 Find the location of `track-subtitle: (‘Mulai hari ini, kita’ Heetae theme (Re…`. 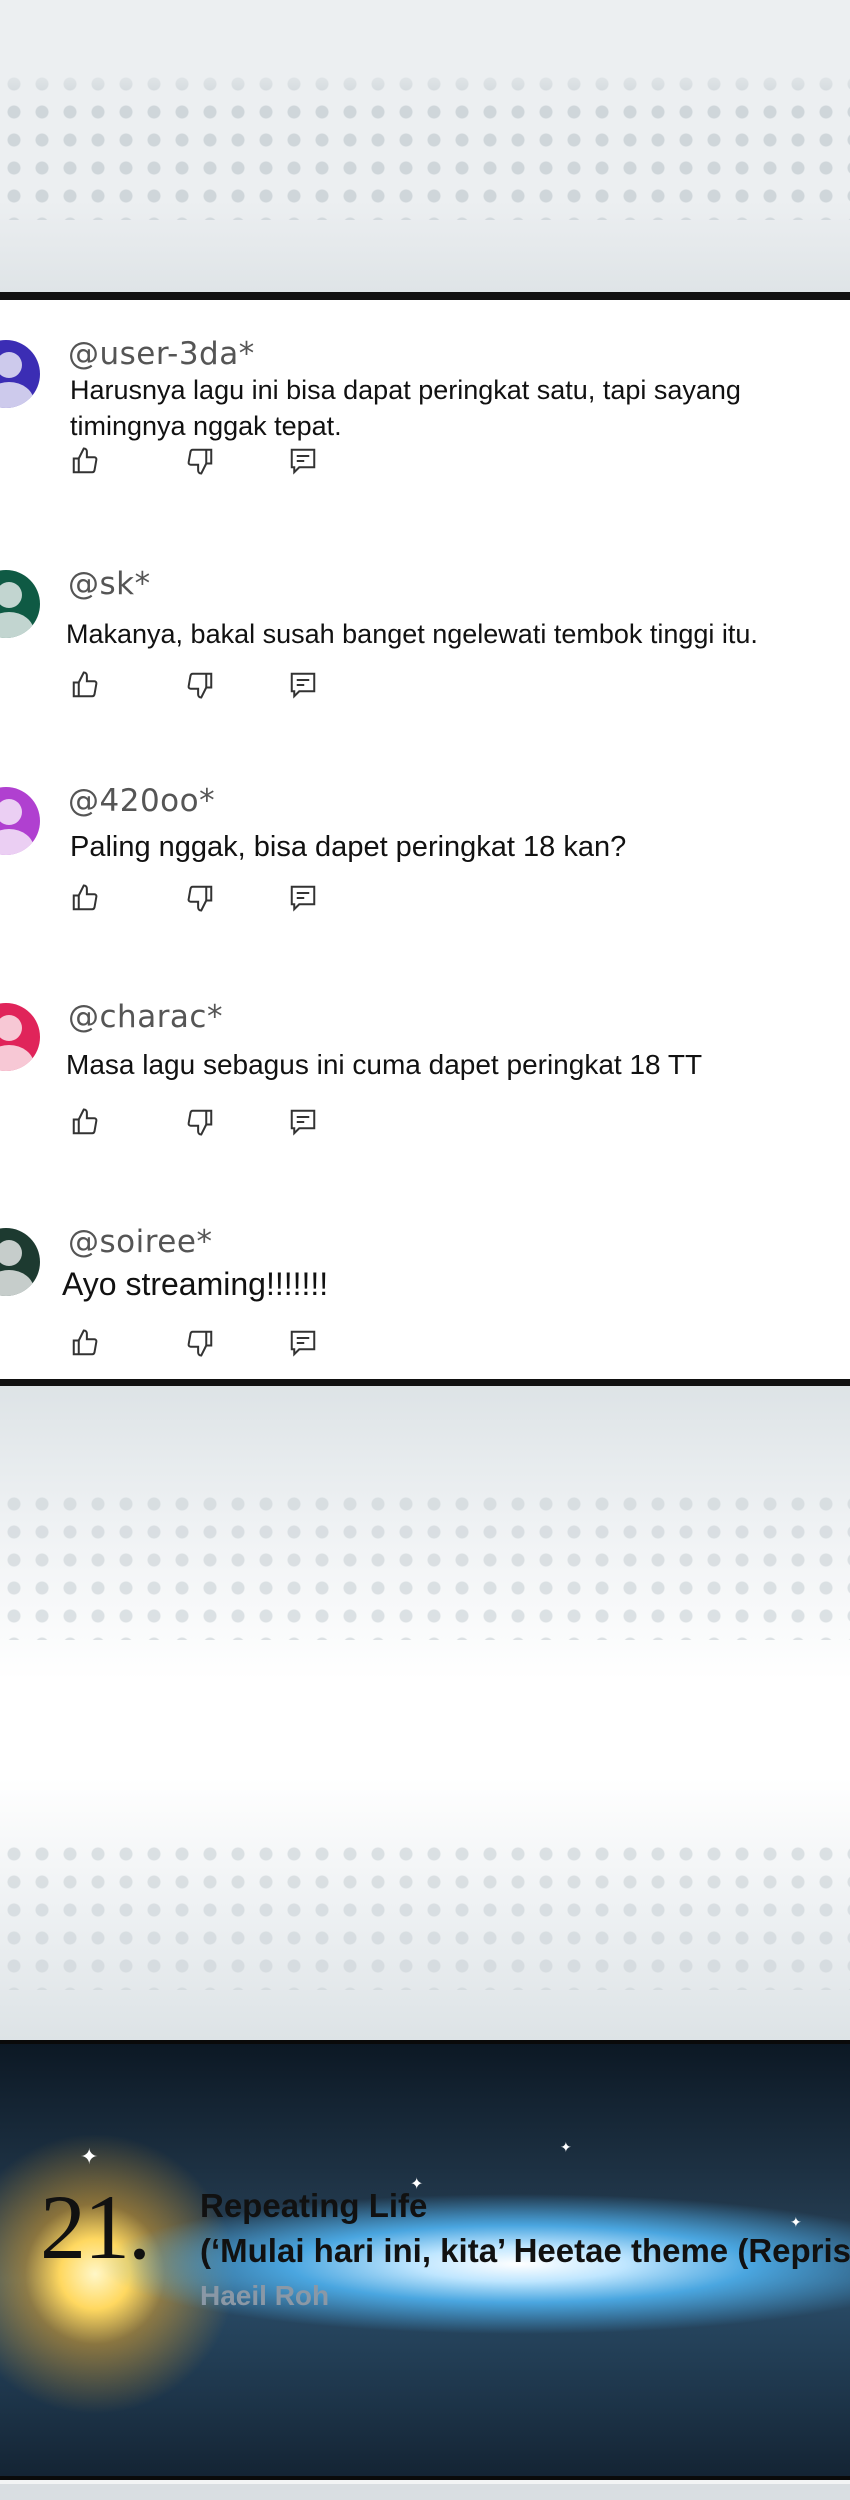

track-subtitle: (‘Mulai hari ini, kita’ Heetae theme (Re… is located at coordinates (525, 2250).